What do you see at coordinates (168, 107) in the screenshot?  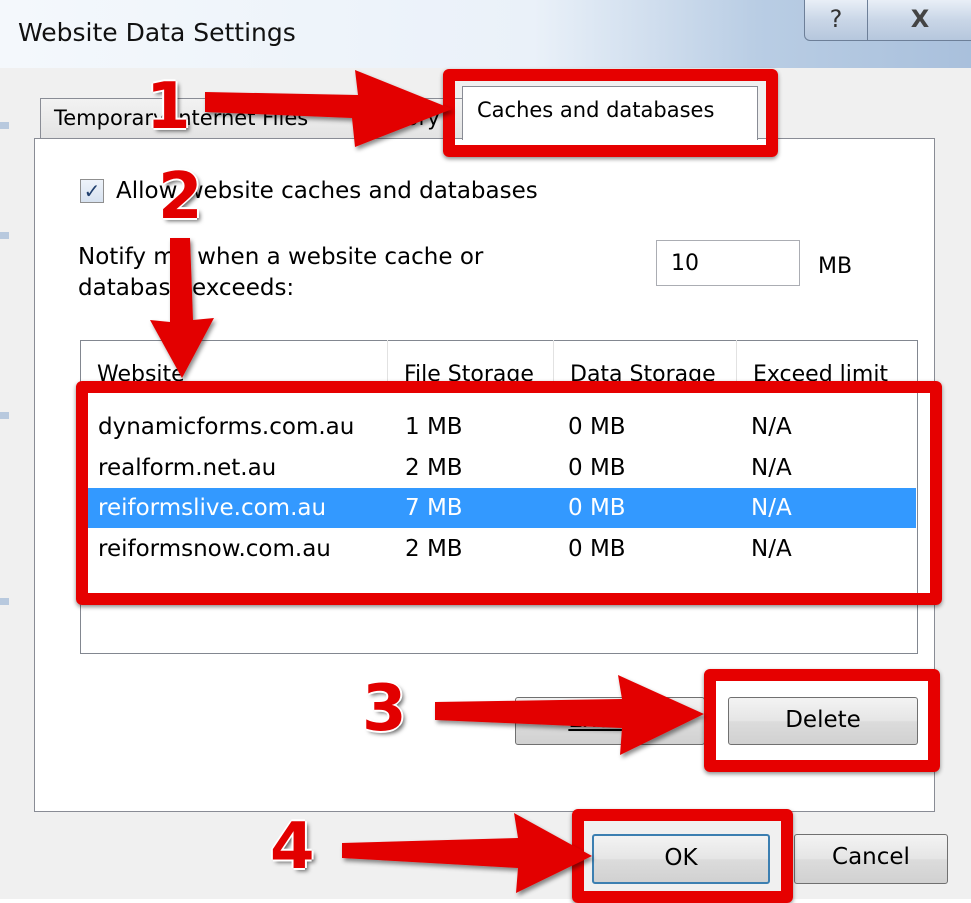 I see `step-1-label: 1` at bounding box center [168, 107].